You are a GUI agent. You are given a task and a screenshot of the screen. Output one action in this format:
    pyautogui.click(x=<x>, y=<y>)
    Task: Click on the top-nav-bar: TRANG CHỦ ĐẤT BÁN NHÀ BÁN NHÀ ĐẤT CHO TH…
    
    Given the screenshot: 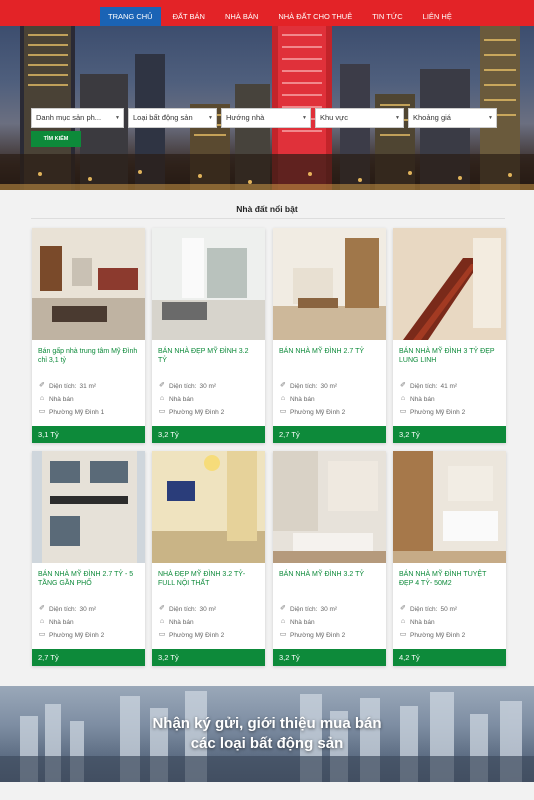 What is the action you would take?
    pyautogui.click(x=267, y=13)
    